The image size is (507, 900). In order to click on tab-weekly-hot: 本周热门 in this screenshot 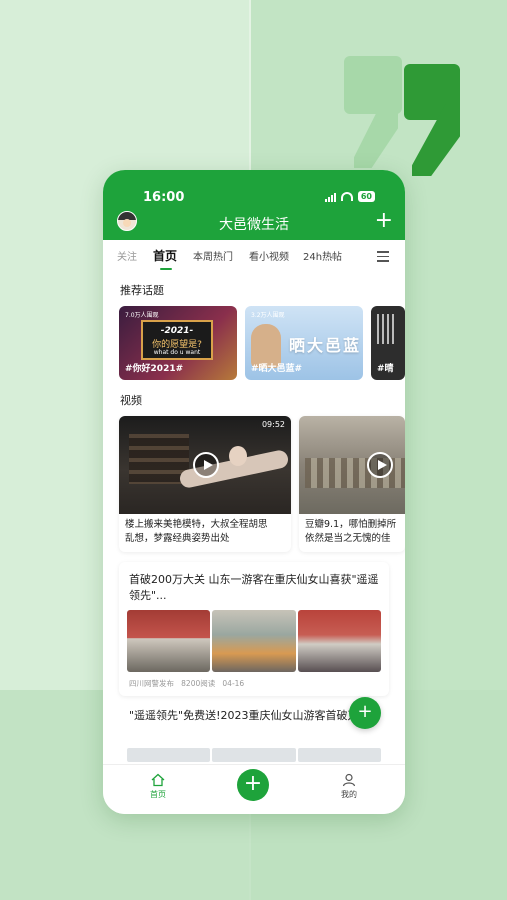, I will do `click(213, 255)`.